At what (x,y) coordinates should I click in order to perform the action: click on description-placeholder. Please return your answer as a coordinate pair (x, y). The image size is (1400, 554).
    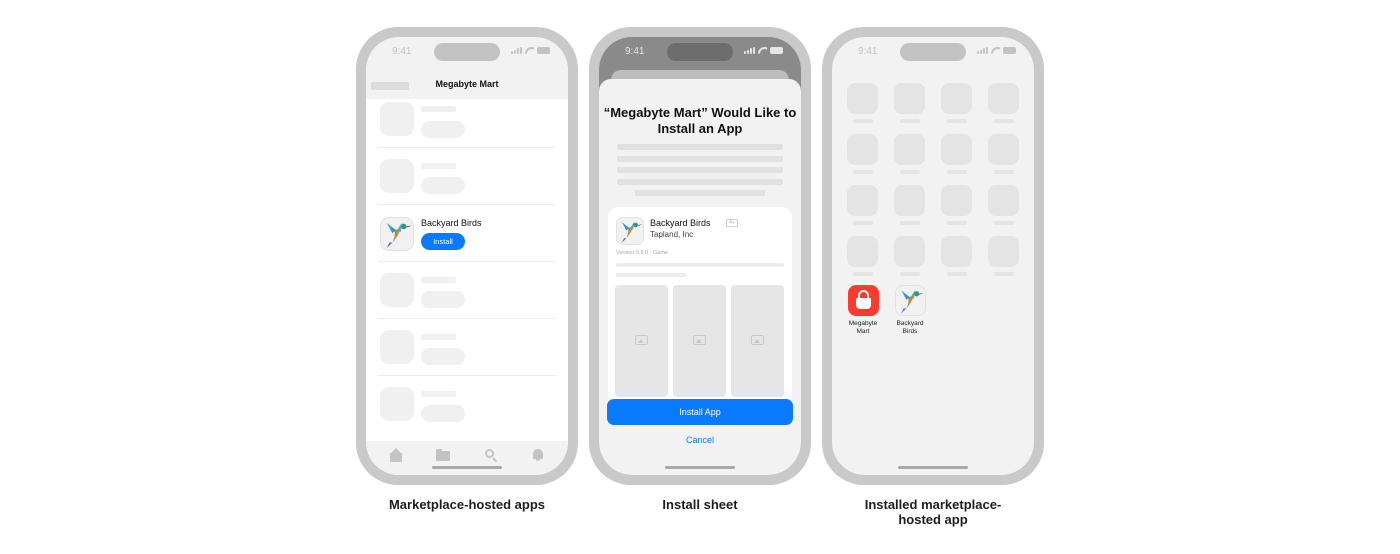
    Looking at the image, I should click on (700, 173).